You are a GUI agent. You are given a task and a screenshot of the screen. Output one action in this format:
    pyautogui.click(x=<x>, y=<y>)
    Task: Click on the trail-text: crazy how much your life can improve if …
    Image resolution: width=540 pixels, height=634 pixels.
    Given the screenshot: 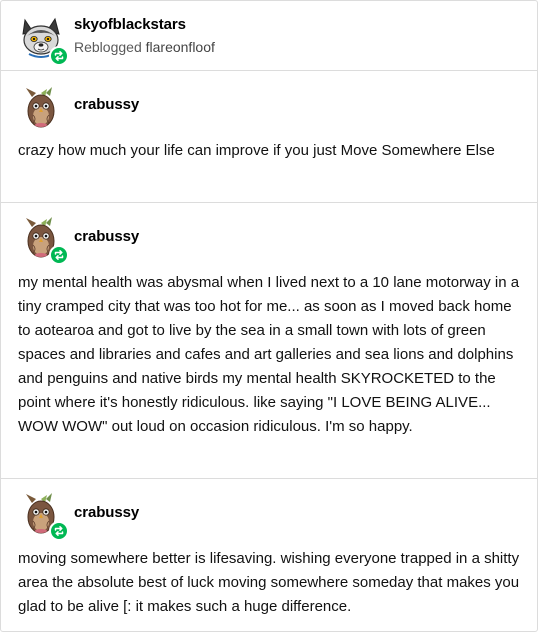 What is the action you would take?
    pyautogui.click(x=256, y=150)
    